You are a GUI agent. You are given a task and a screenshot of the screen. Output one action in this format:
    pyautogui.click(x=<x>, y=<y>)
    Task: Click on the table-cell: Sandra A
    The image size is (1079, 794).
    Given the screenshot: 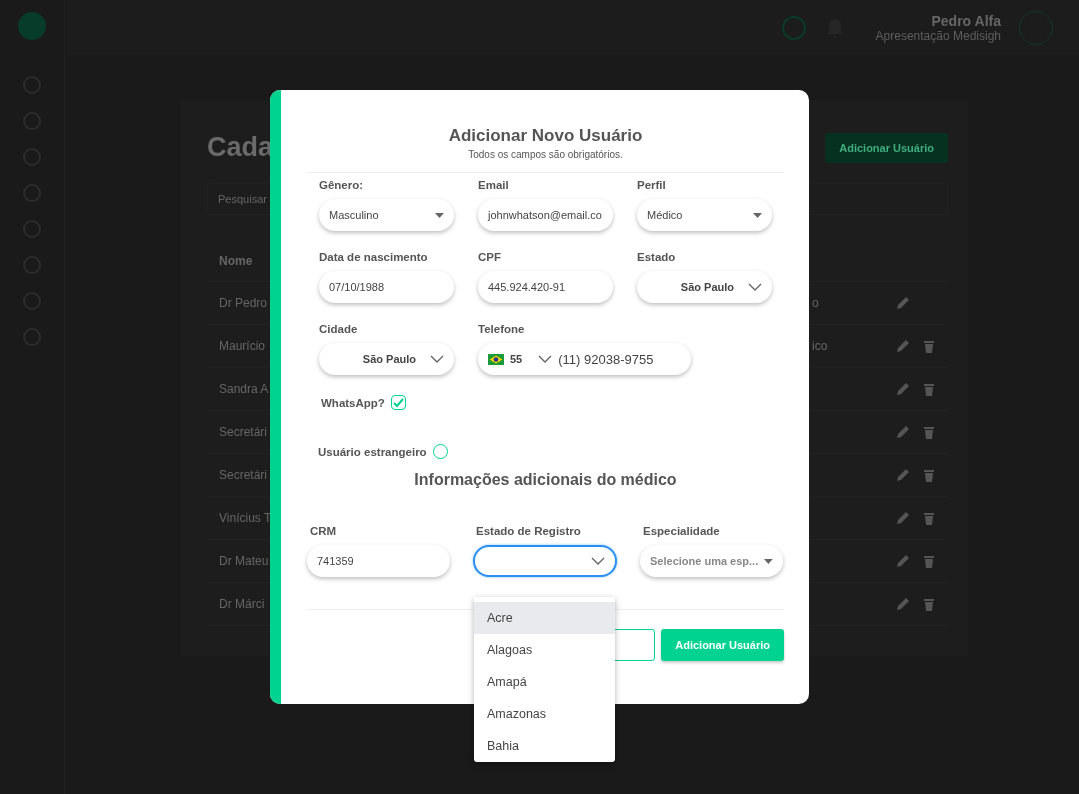 What is the action you would take?
    pyautogui.click(x=244, y=389)
    